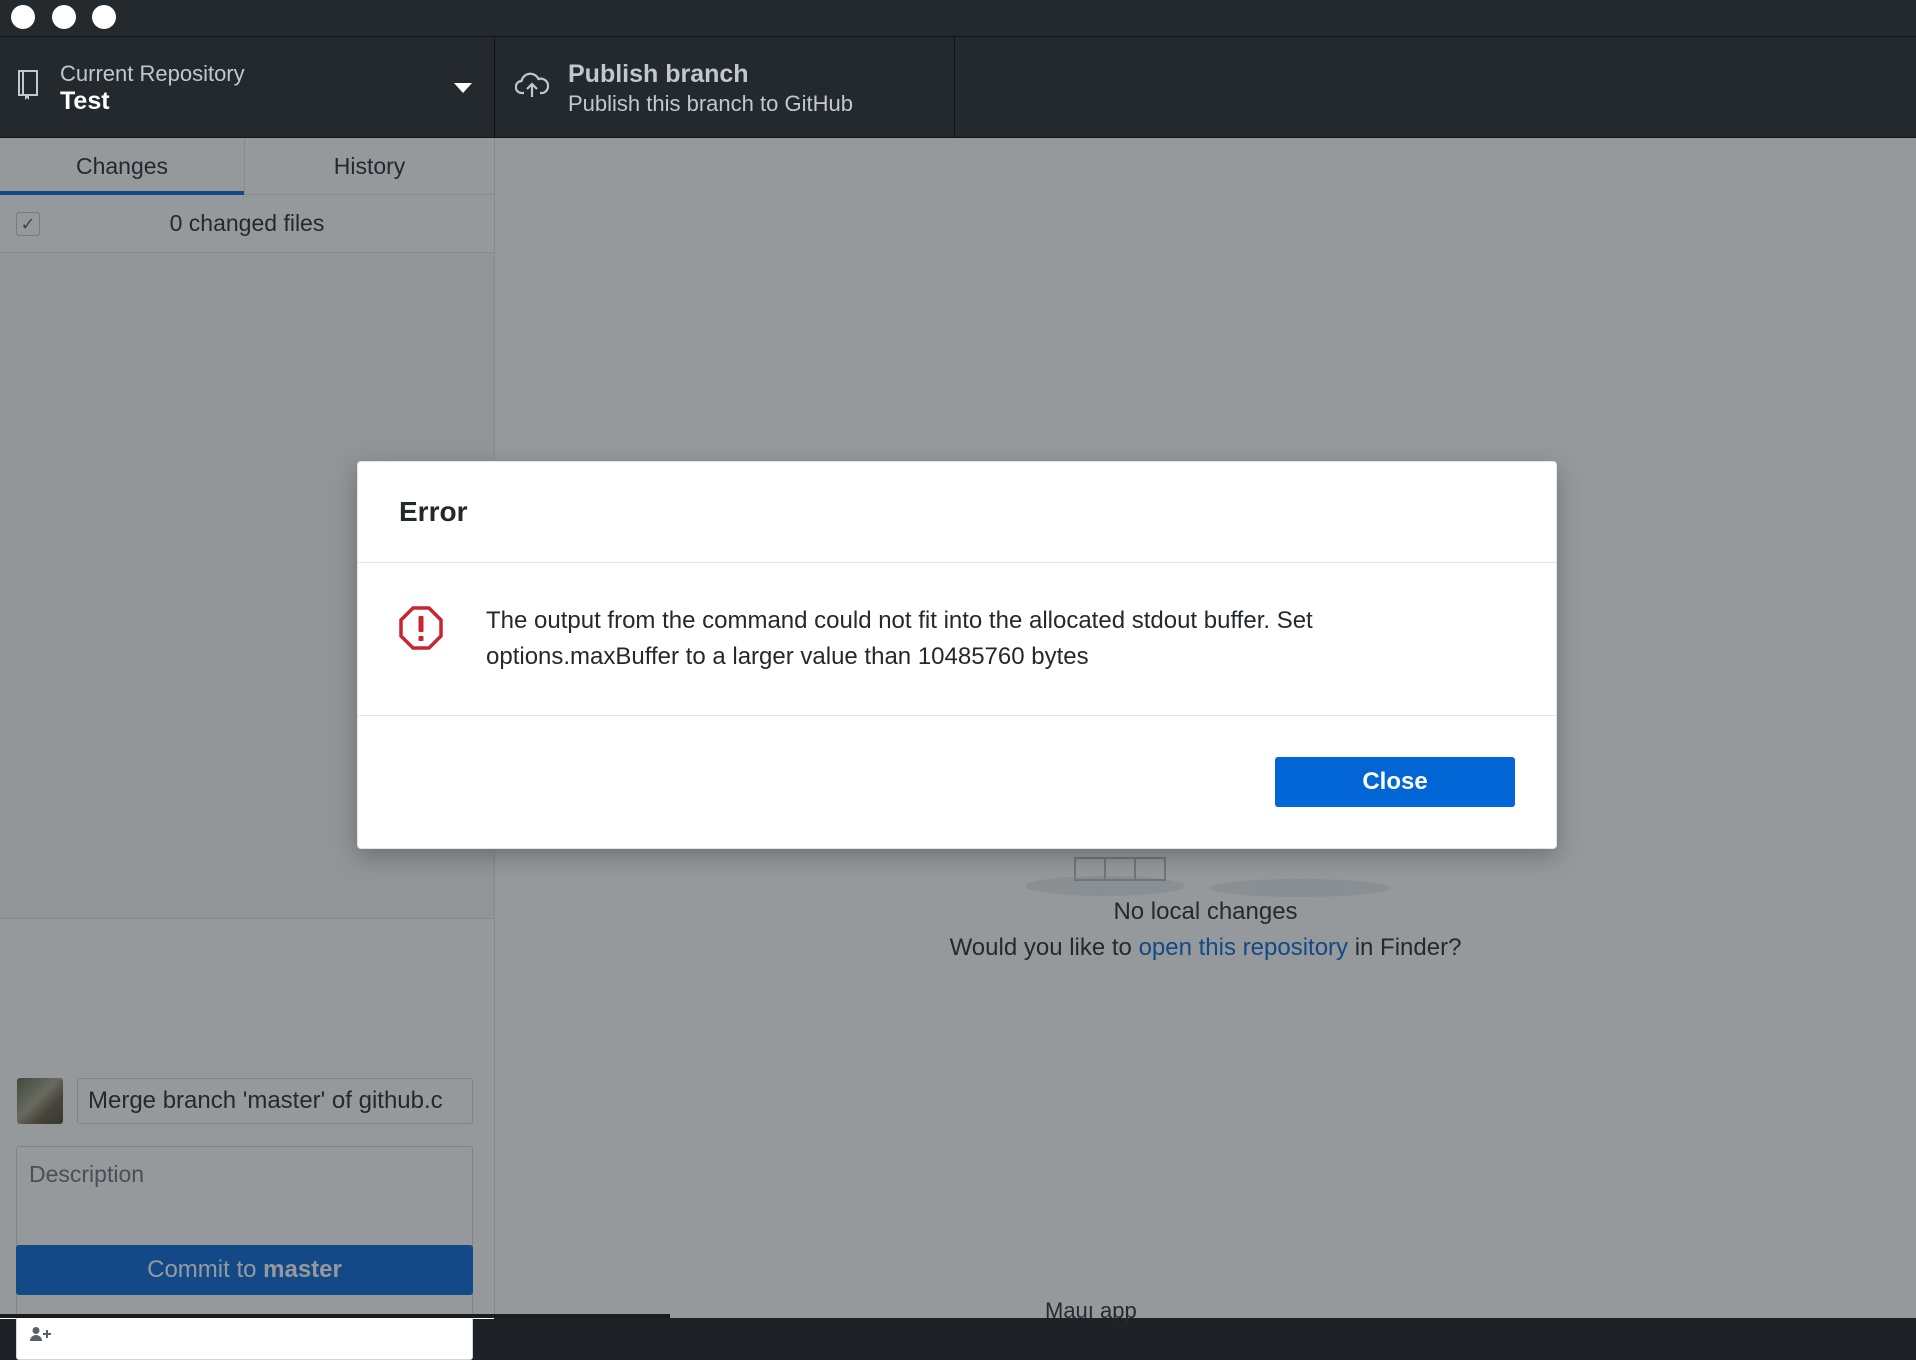 This screenshot has height=1360, width=1916. I want to click on repo-icon, so click(28, 87).